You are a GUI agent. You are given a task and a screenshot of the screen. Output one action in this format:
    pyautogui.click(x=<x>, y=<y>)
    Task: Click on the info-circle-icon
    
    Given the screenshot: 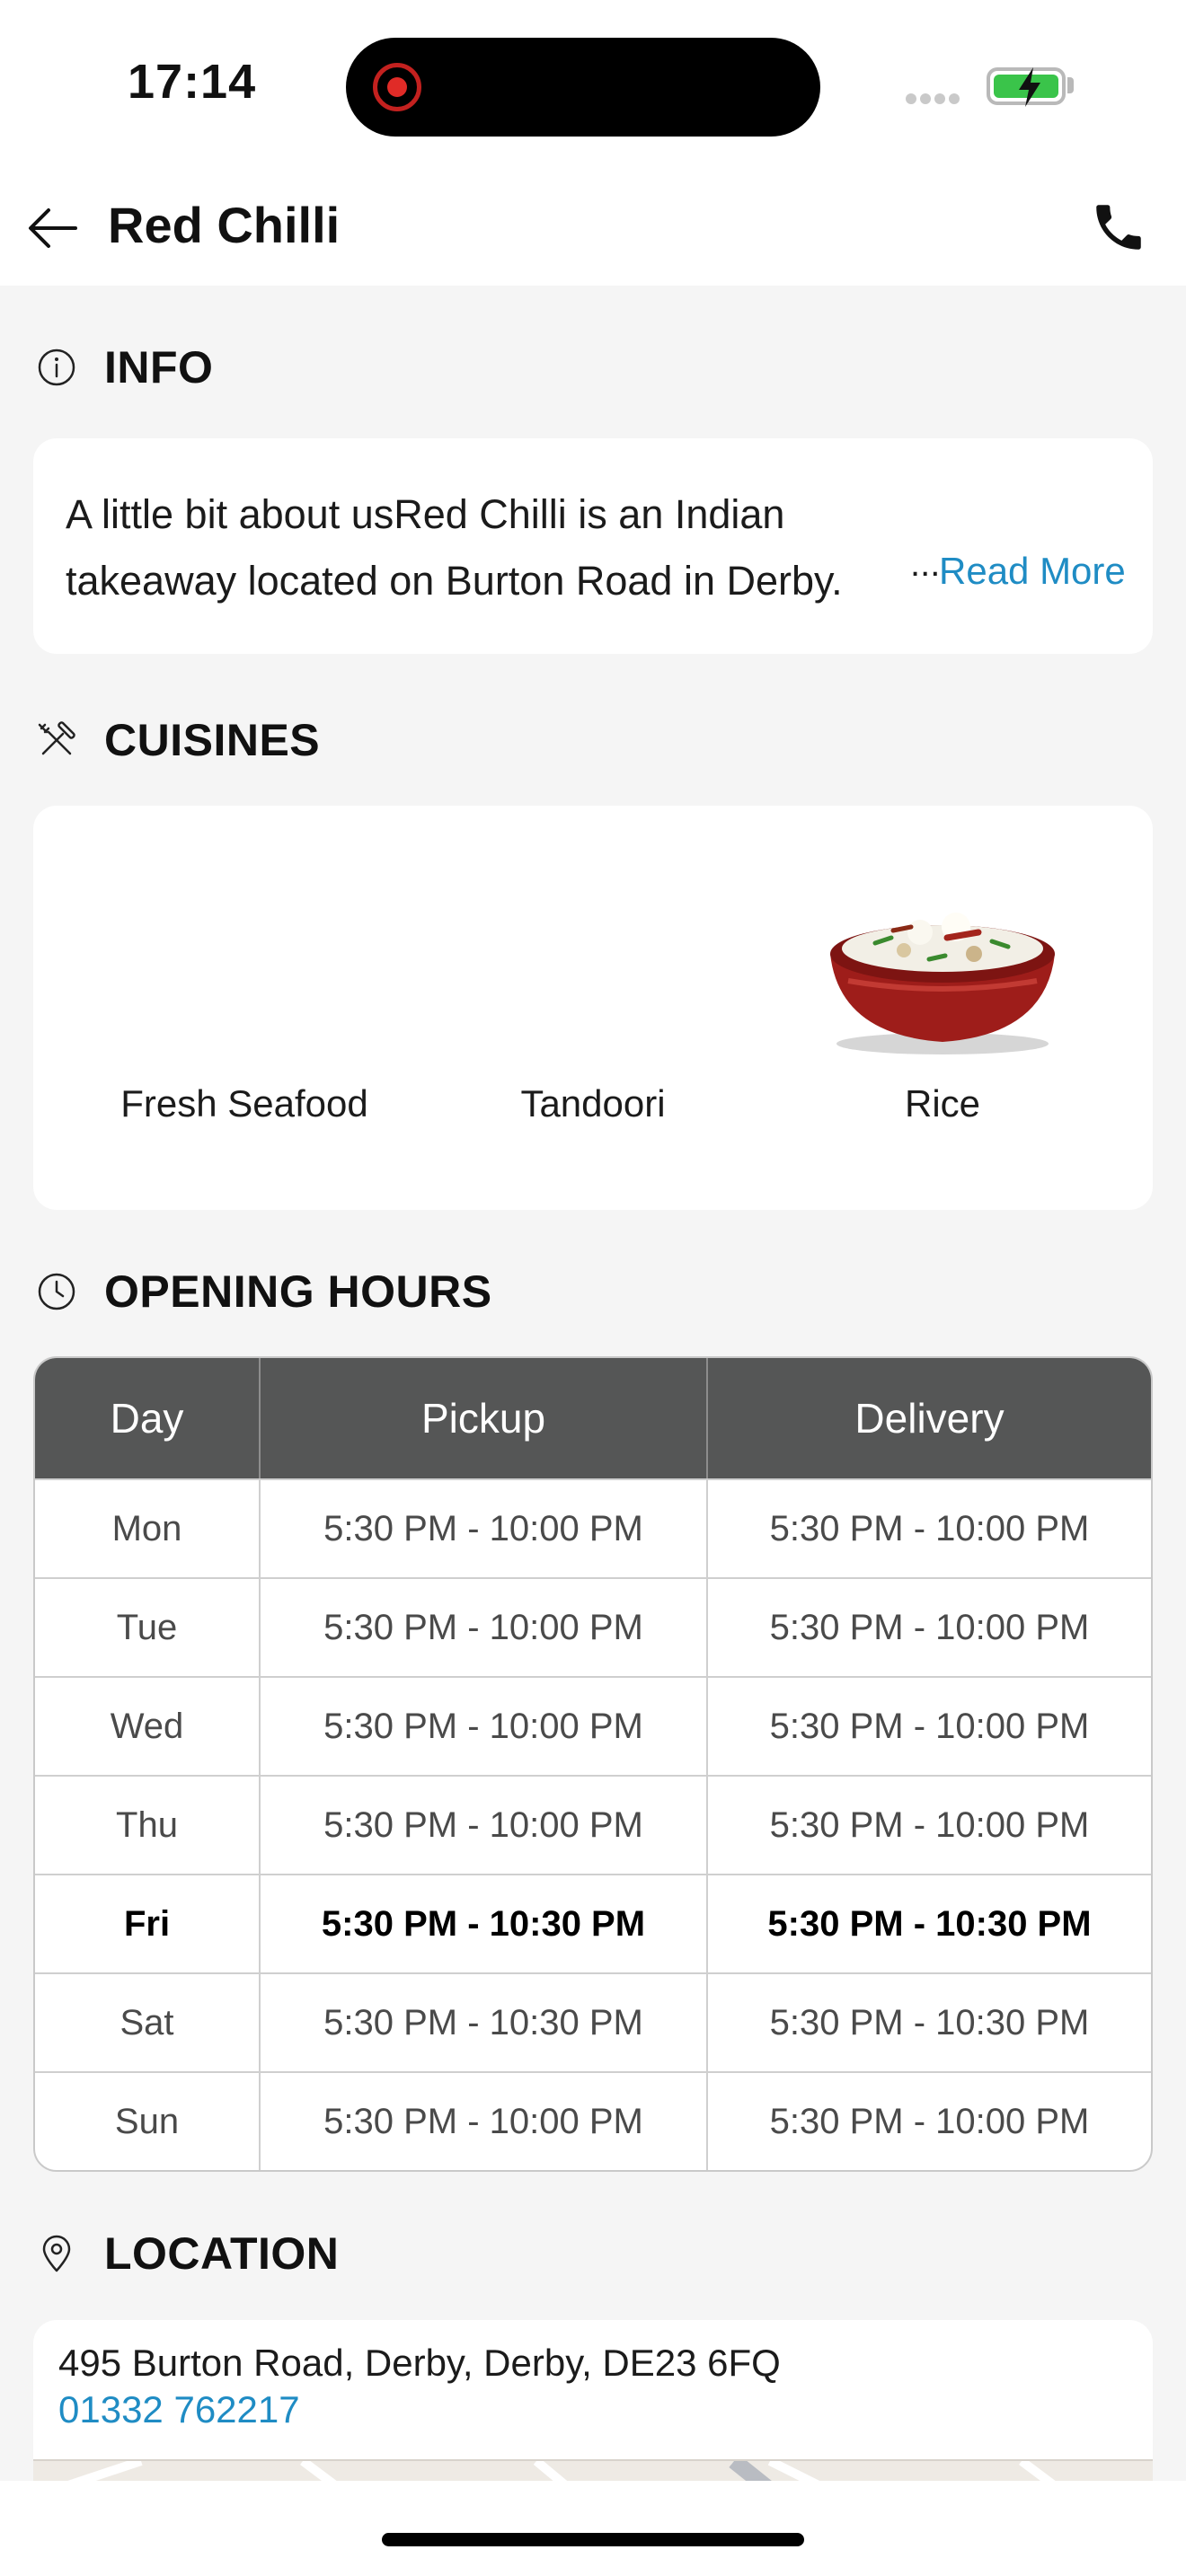 What is the action you would take?
    pyautogui.click(x=56, y=367)
    